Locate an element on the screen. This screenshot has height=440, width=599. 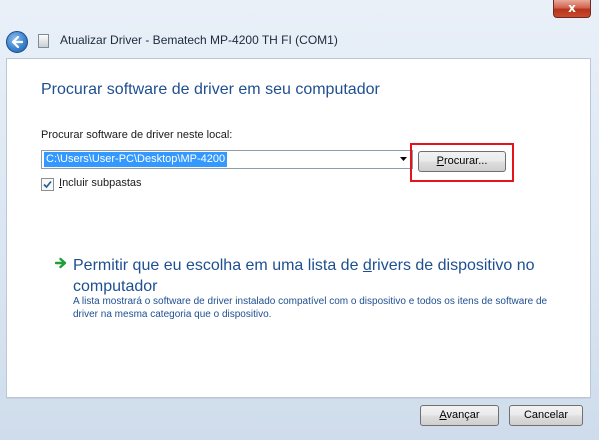
close-icon: x is located at coordinates (572, 8).